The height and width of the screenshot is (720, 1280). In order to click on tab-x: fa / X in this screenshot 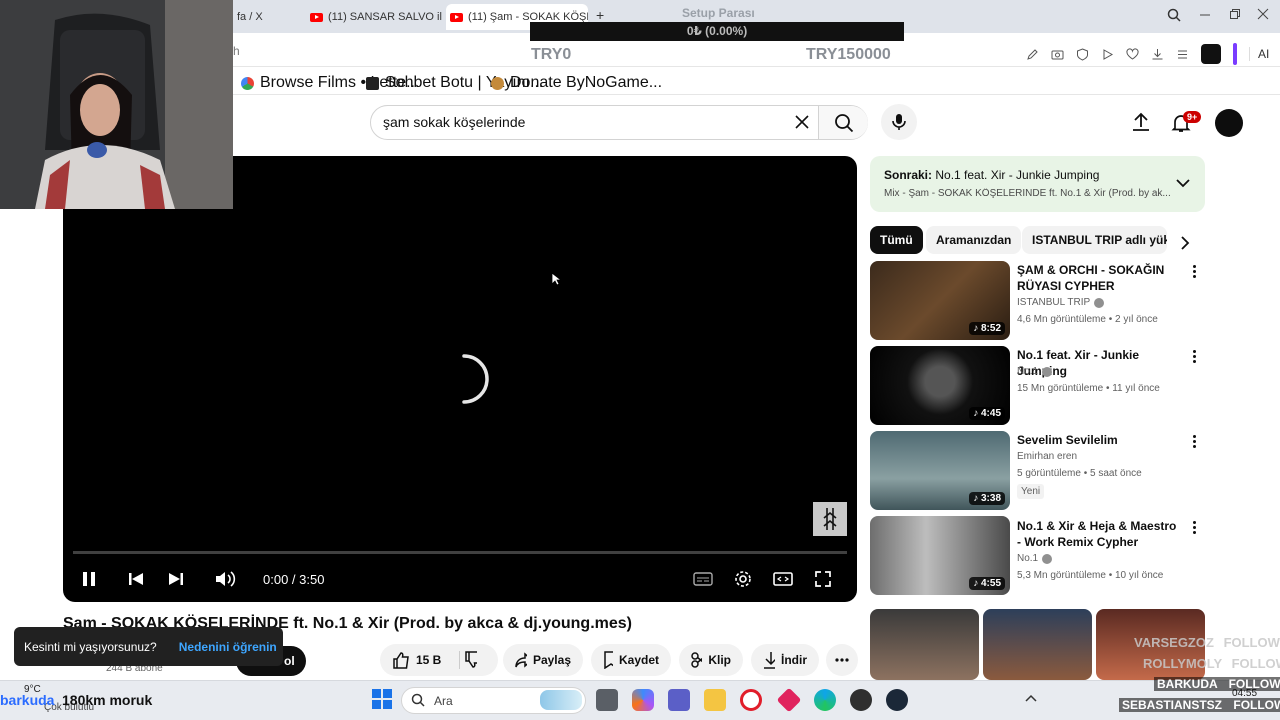, I will do `click(268, 17)`.